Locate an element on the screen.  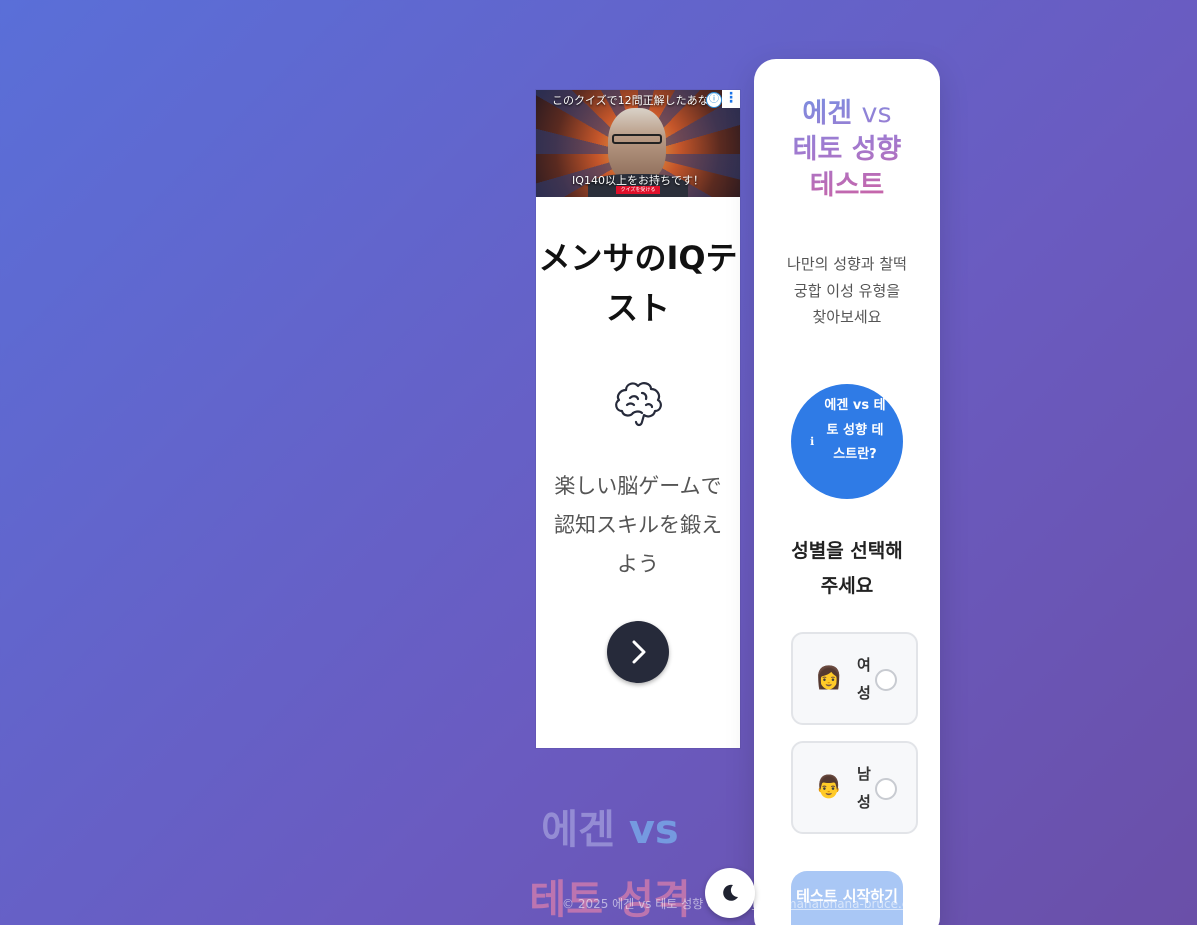
title-vs: vs is located at coordinates (876, 113).